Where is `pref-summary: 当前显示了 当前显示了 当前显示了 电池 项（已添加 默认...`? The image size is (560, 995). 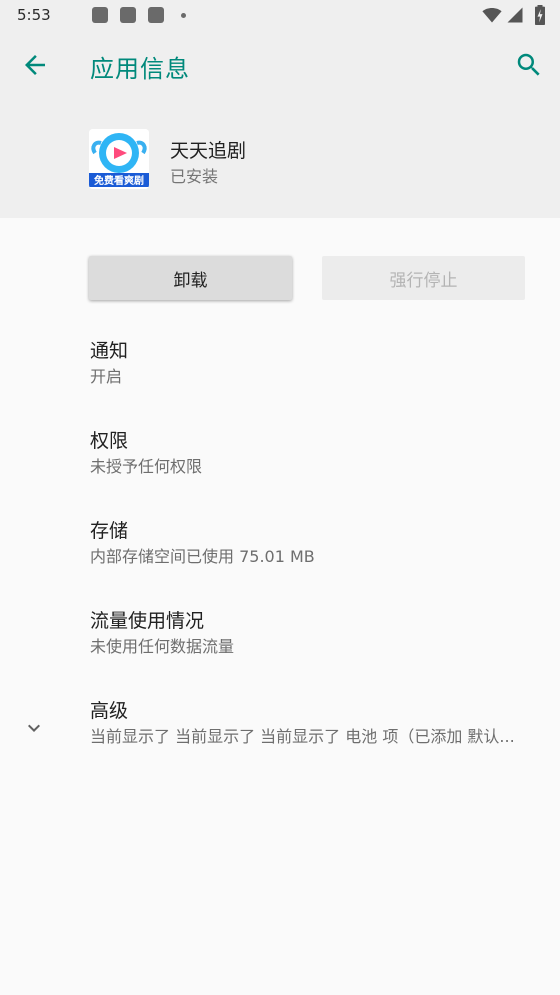
pref-summary: 当前显示了 当前显示了 当前显示了 电池 项（已添加 默认... is located at coordinates (302, 736).